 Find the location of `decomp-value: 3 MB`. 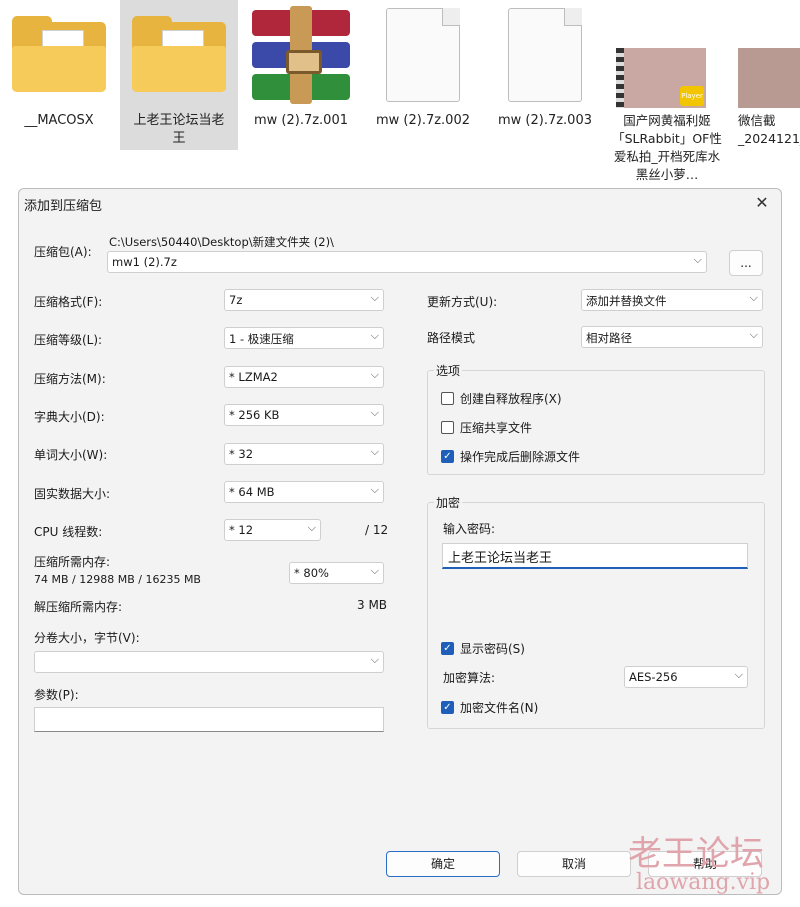

decomp-value: 3 MB is located at coordinates (372, 605).